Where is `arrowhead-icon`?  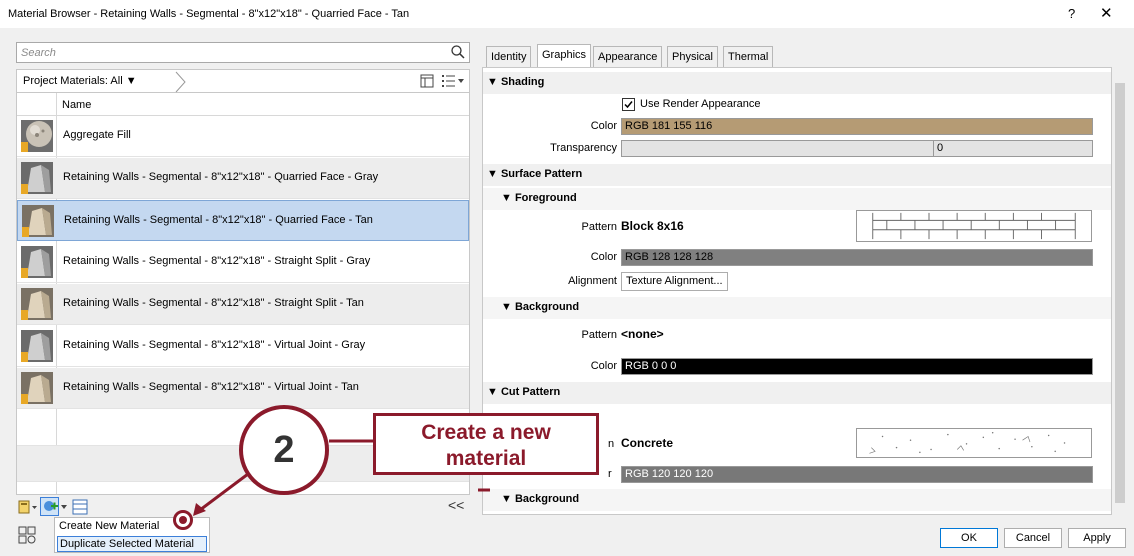 arrowhead-icon is located at coordinates (199, 509).